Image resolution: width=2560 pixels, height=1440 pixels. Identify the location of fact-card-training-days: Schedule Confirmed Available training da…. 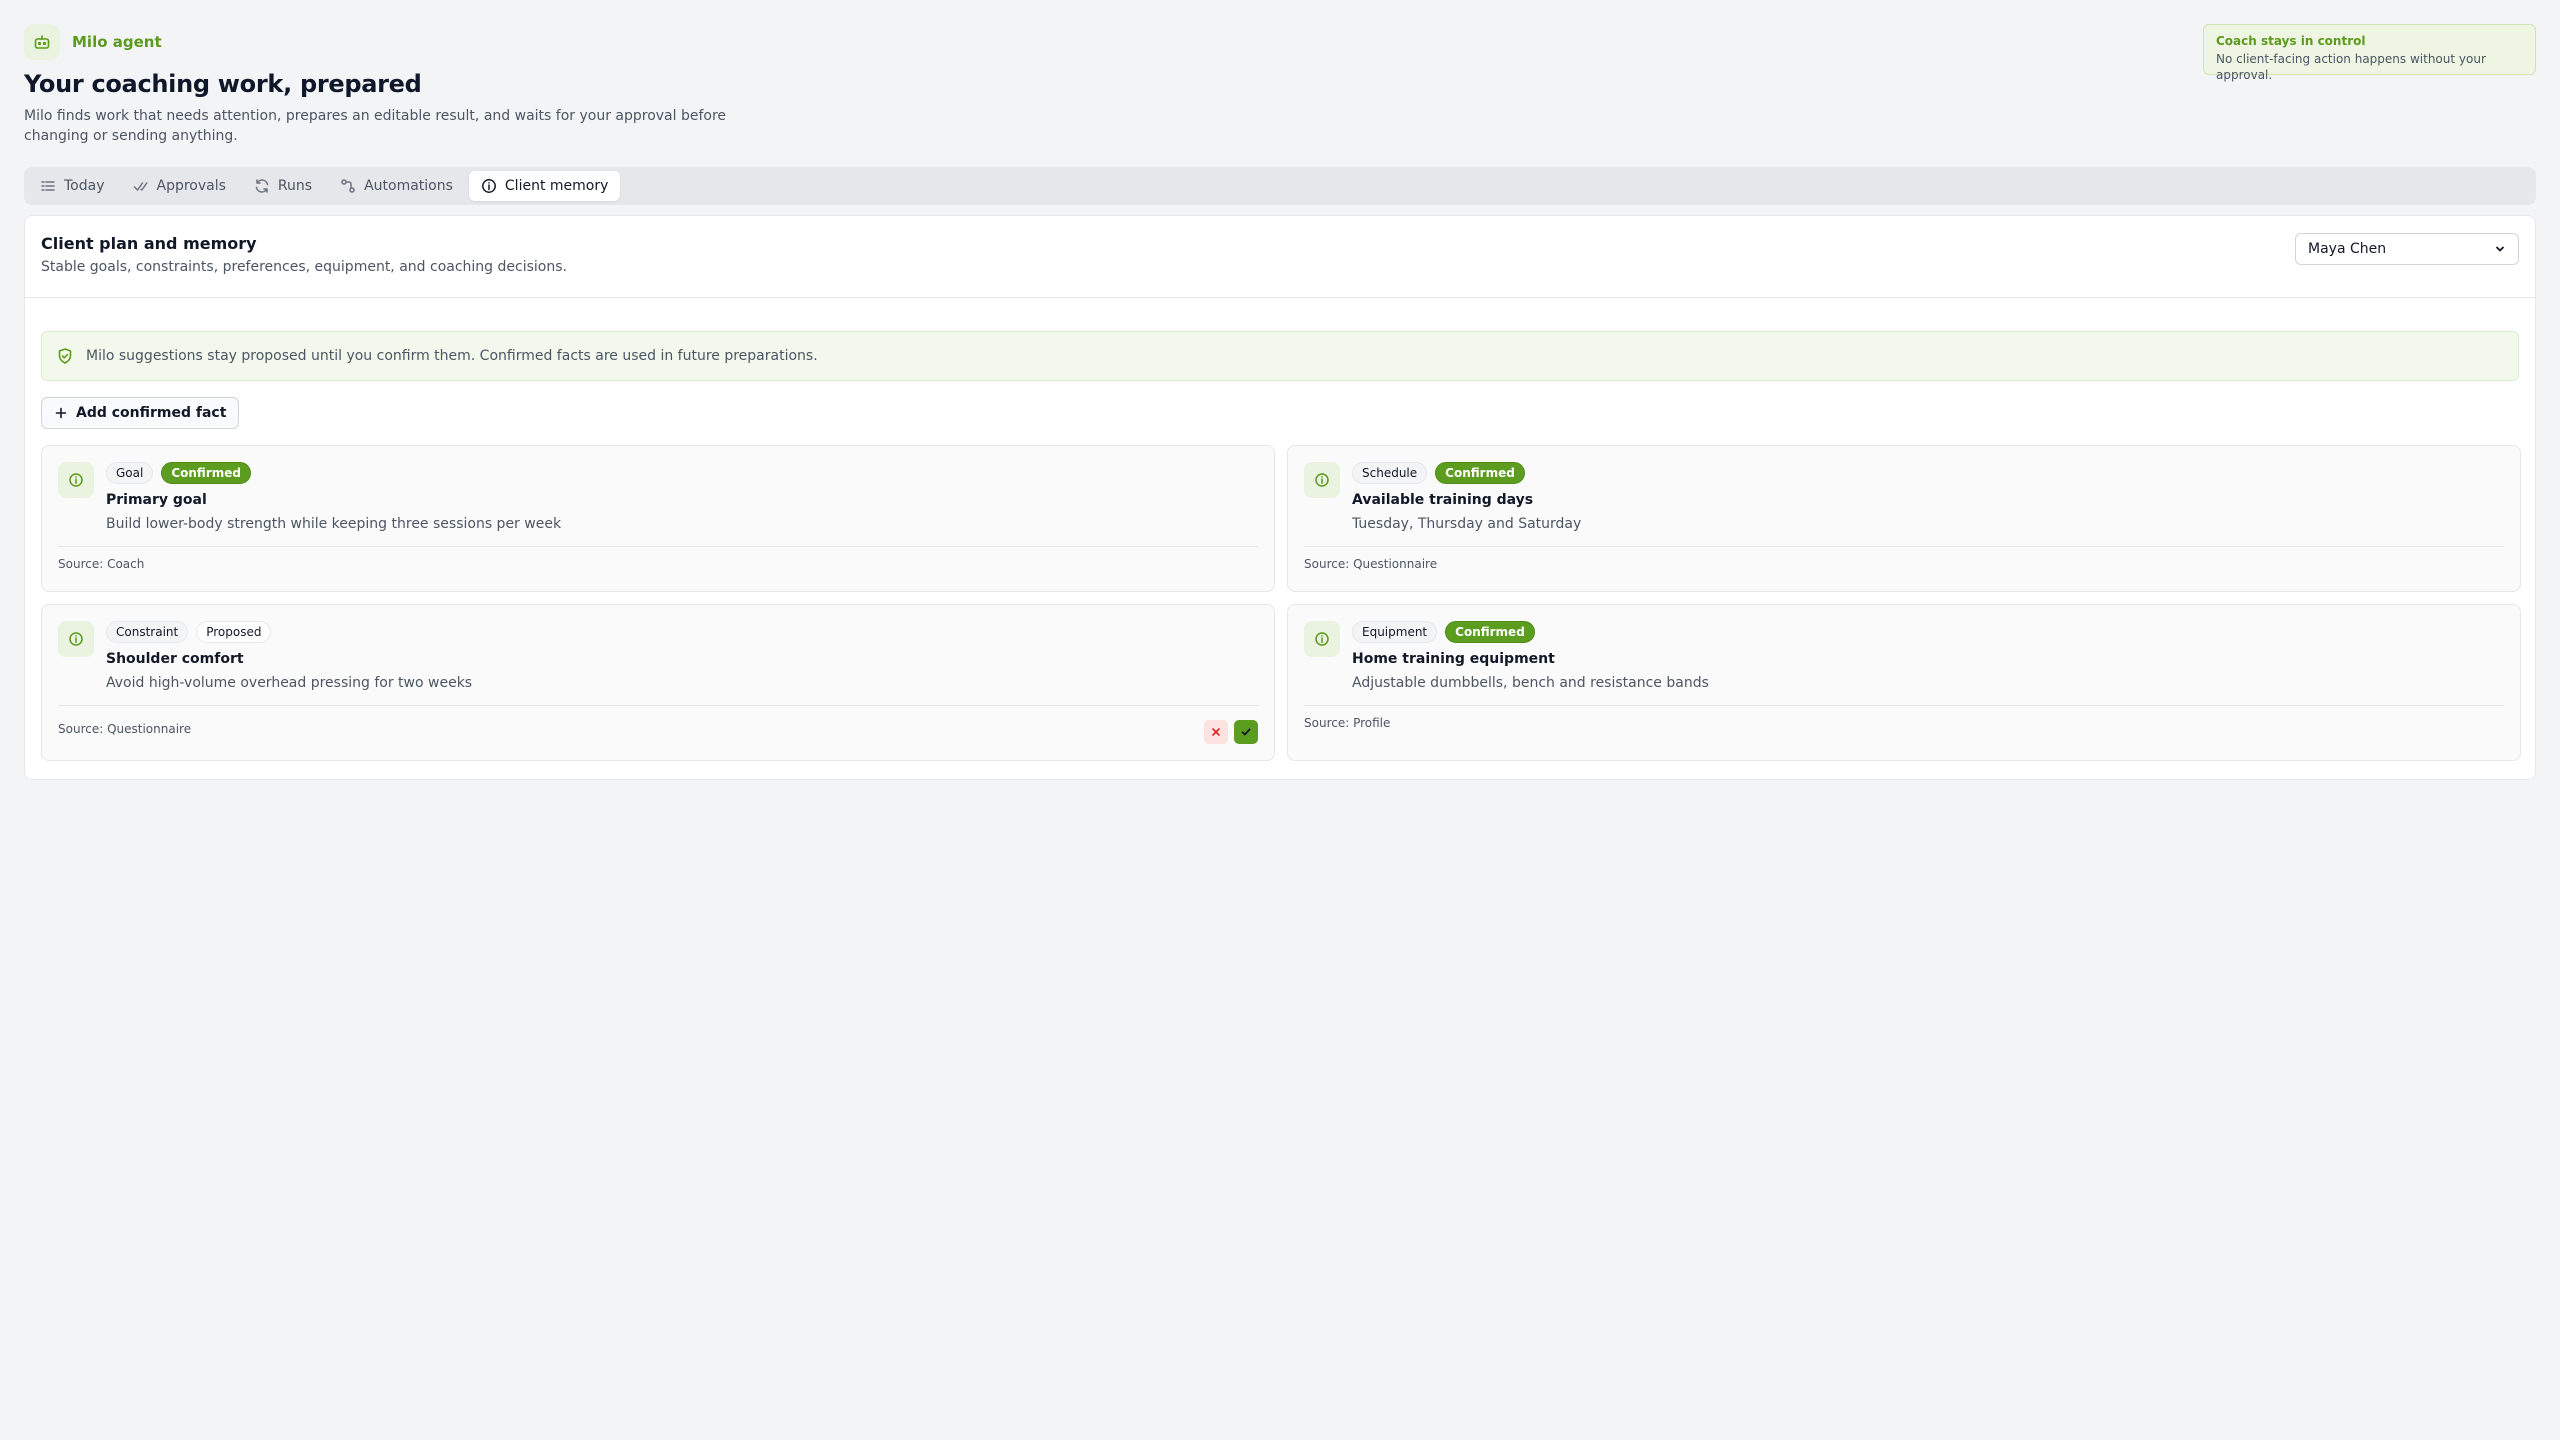
(1904, 518).